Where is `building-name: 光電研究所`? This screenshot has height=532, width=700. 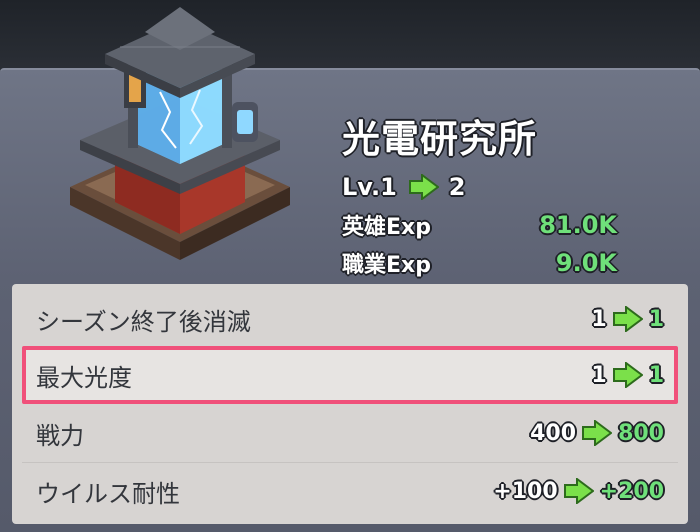
building-name: 光電研究所 is located at coordinates (440, 139).